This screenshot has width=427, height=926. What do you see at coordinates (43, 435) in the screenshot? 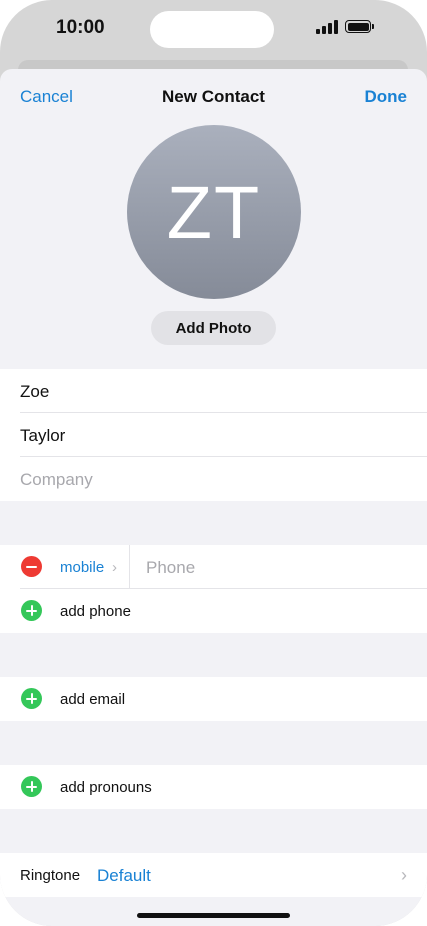
I see `last-name-value: Taylor` at bounding box center [43, 435].